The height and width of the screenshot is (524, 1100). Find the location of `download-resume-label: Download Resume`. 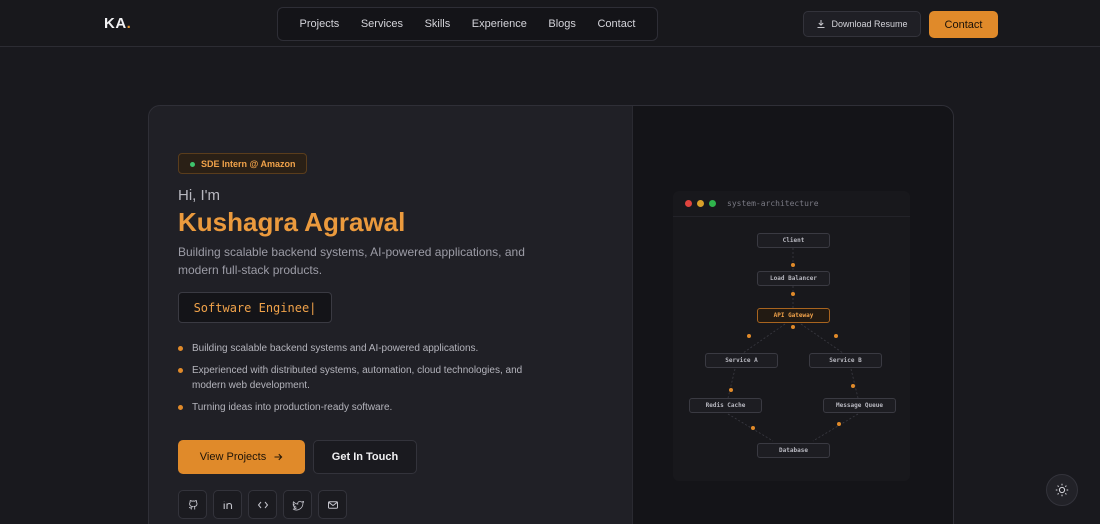

download-resume-label: Download Resume is located at coordinates (869, 24).